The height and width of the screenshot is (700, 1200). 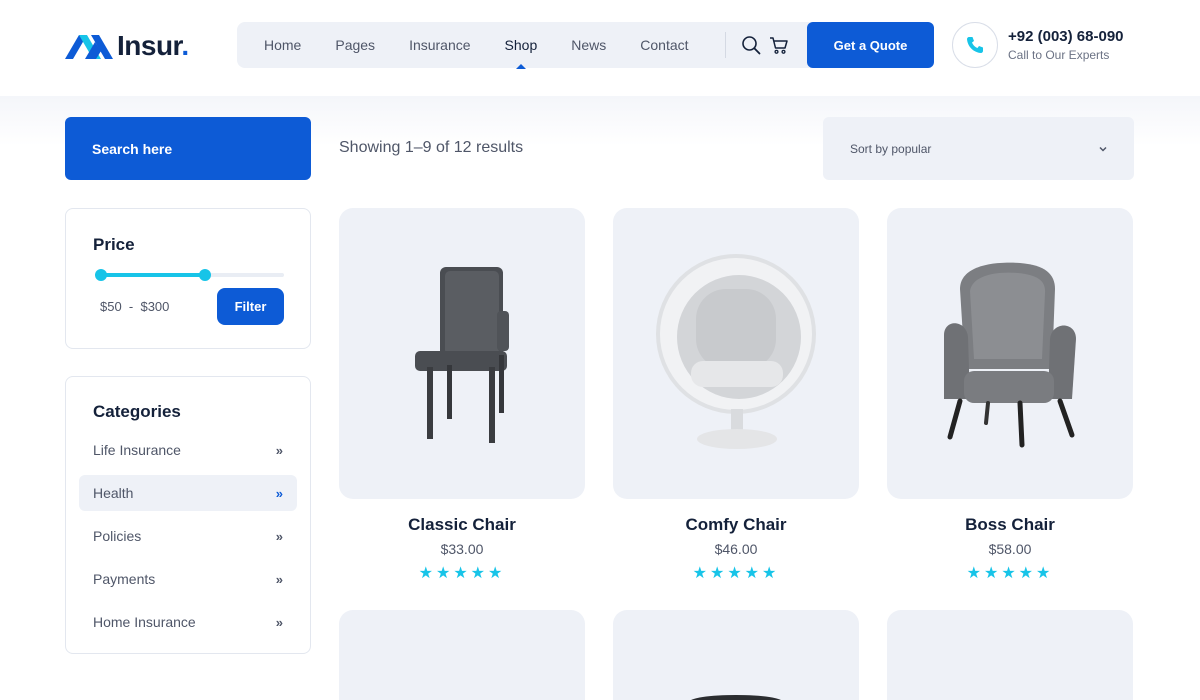 I want to click on phone-number: +92 (003) 68-090, so click(x=1066, y=36).